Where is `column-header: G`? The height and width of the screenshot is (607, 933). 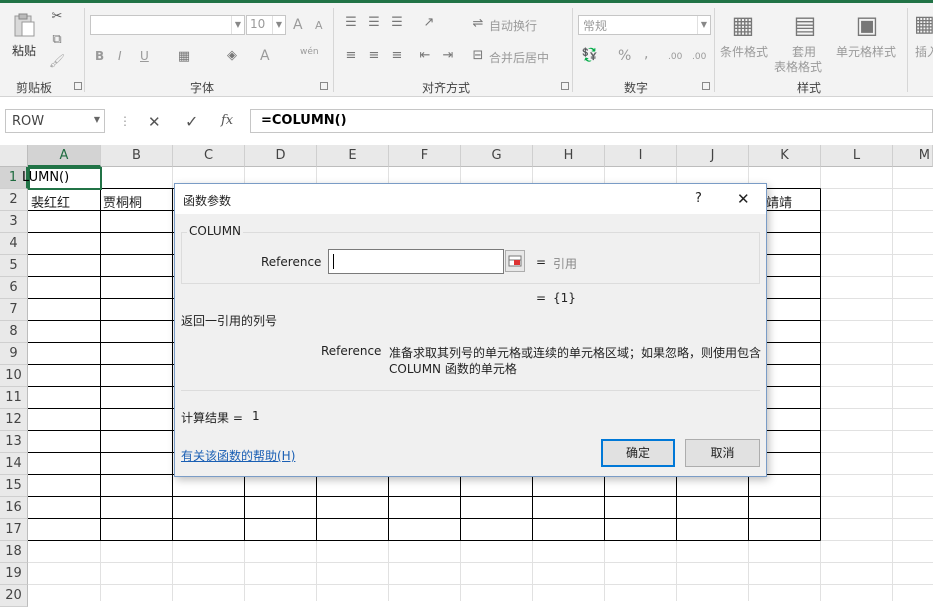 column-header: G is located at coordinates (497, 156).